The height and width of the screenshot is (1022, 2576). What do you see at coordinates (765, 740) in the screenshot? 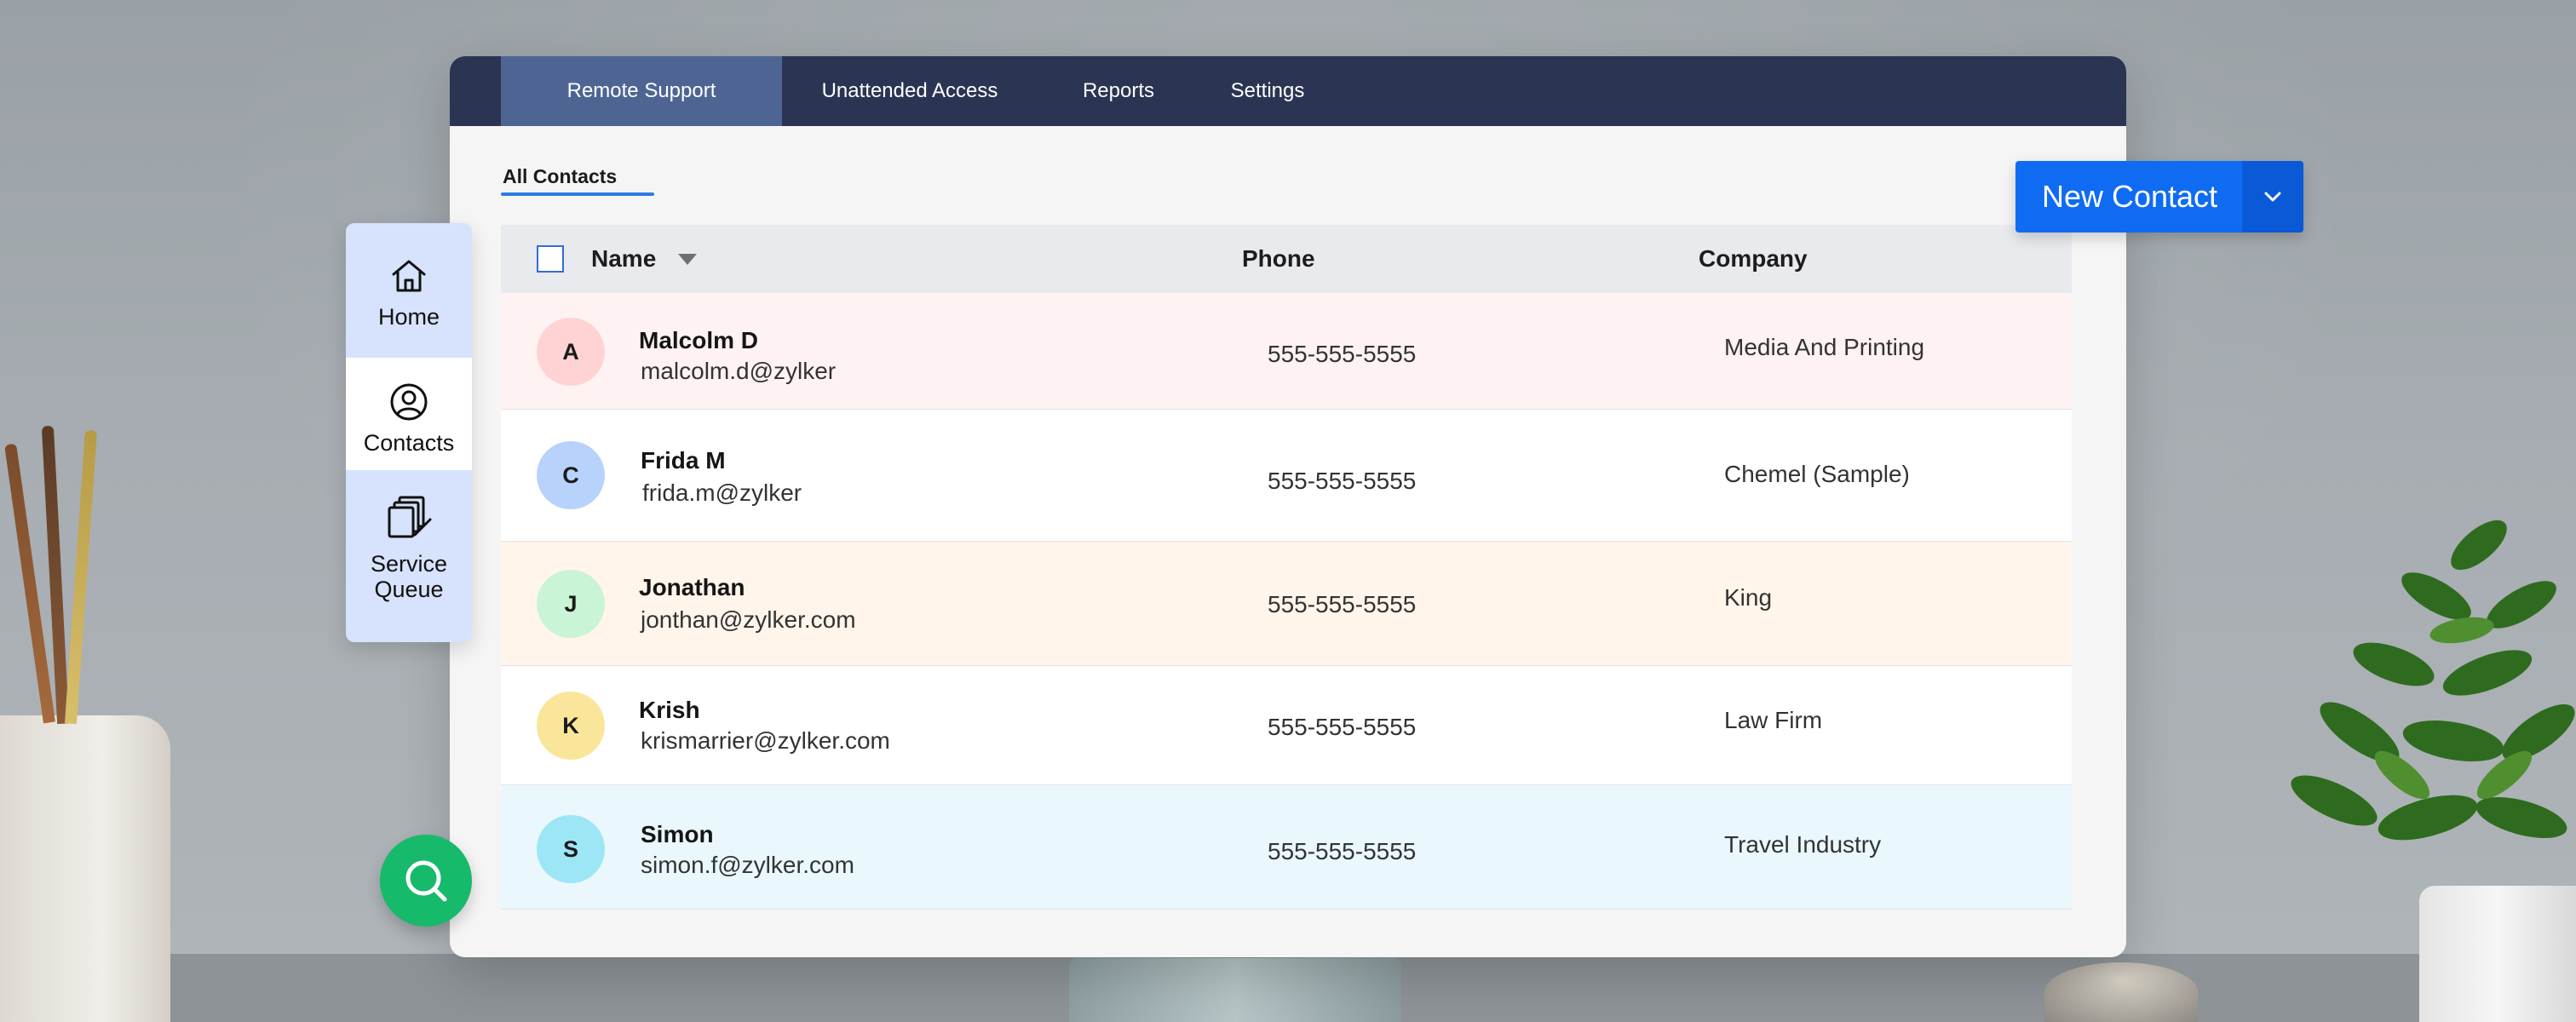
I see `contact-email: krismarrier@zylker.com` at bounding box center [765, 740].